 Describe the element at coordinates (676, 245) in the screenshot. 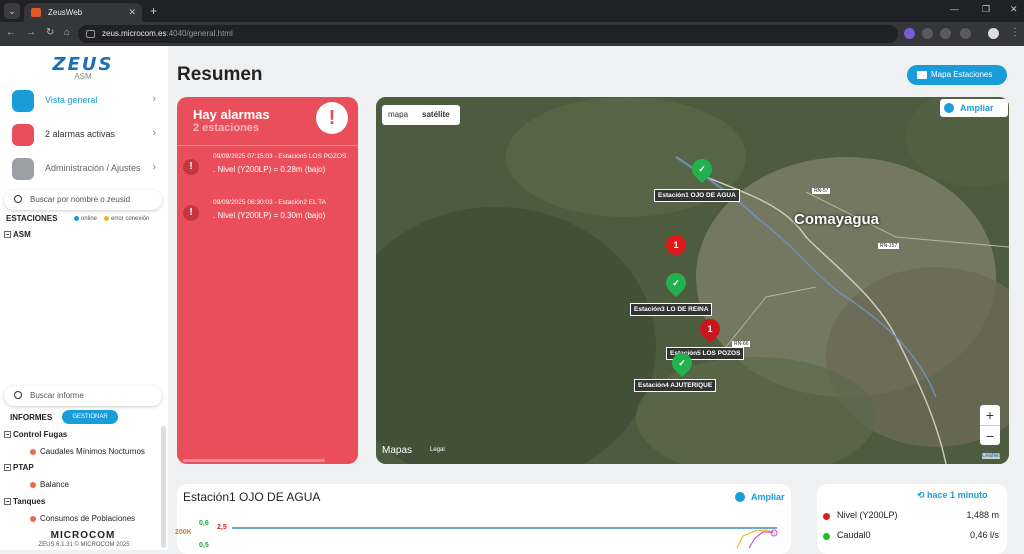

I see `alarm-cluster-marker: 1` at that location.